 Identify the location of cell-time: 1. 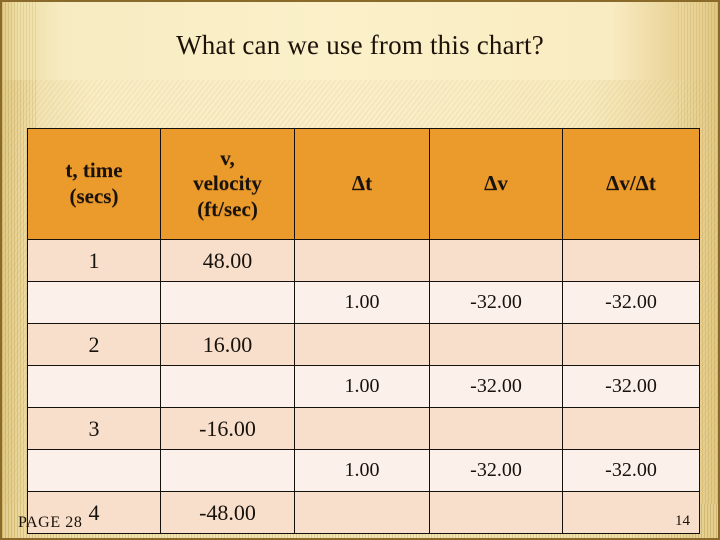
(94, 260).